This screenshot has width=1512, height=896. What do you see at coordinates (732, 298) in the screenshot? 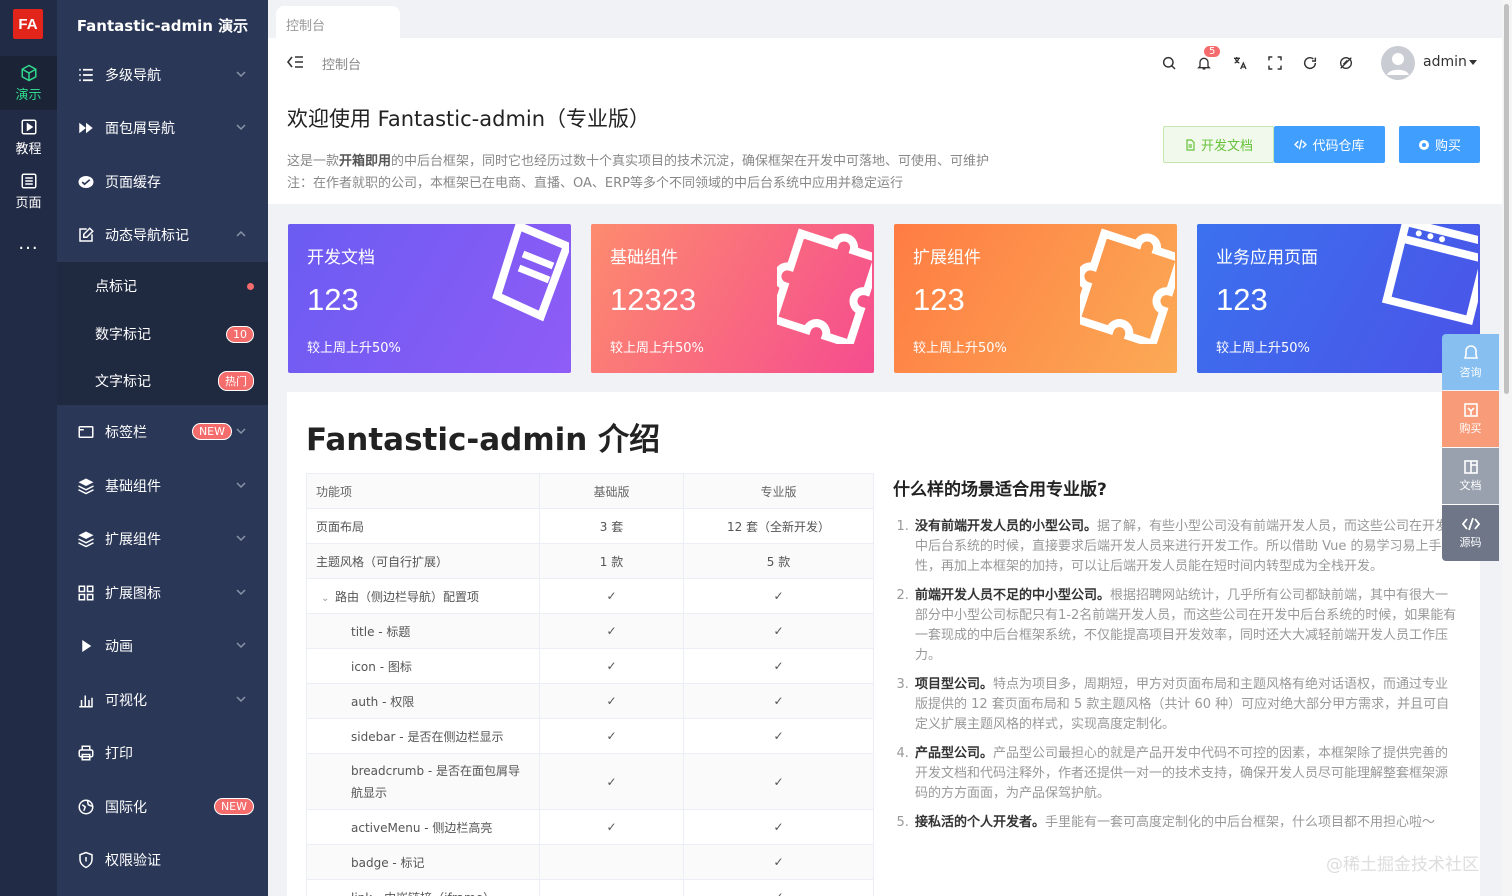
I see `stat-card-basic-components: 基础组件 12323 较上周上升50%` at bounding box center [732, 298].